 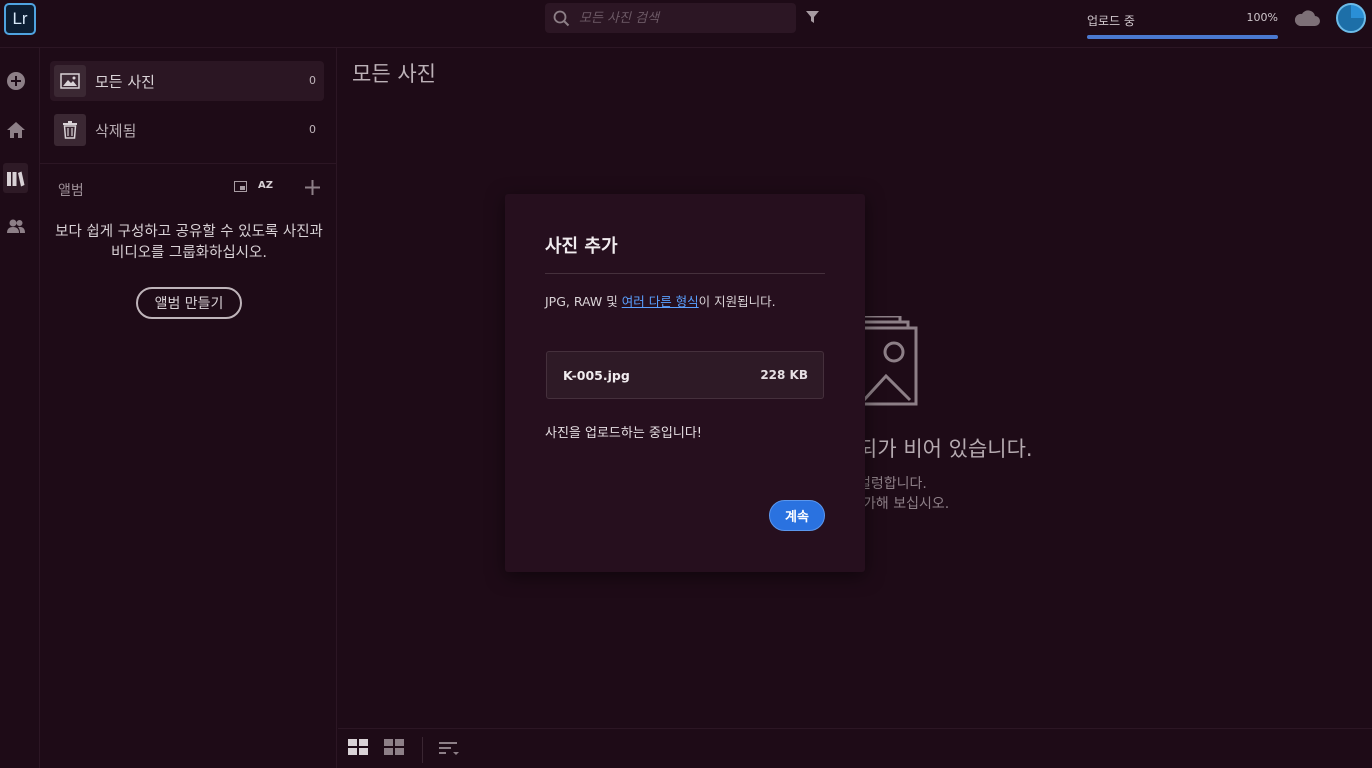 I want to click on top-bar: Lr 업로드 중 100%, so click(x=686, y=24).